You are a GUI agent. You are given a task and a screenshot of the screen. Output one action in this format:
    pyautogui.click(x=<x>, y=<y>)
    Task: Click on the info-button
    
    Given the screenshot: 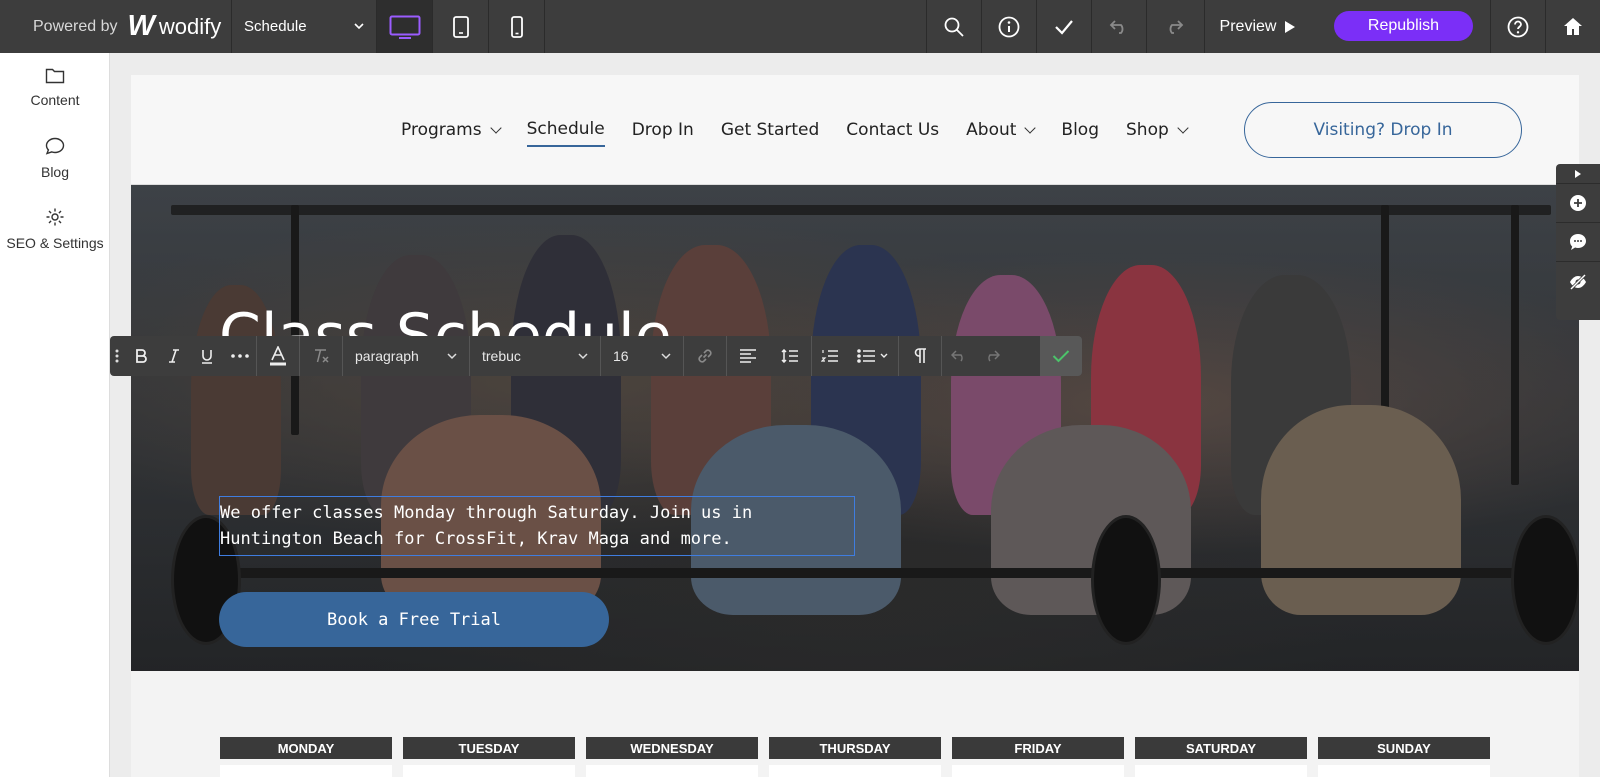 What is the action you would take?
    pyautogui.click(x=1008, y=26)
    